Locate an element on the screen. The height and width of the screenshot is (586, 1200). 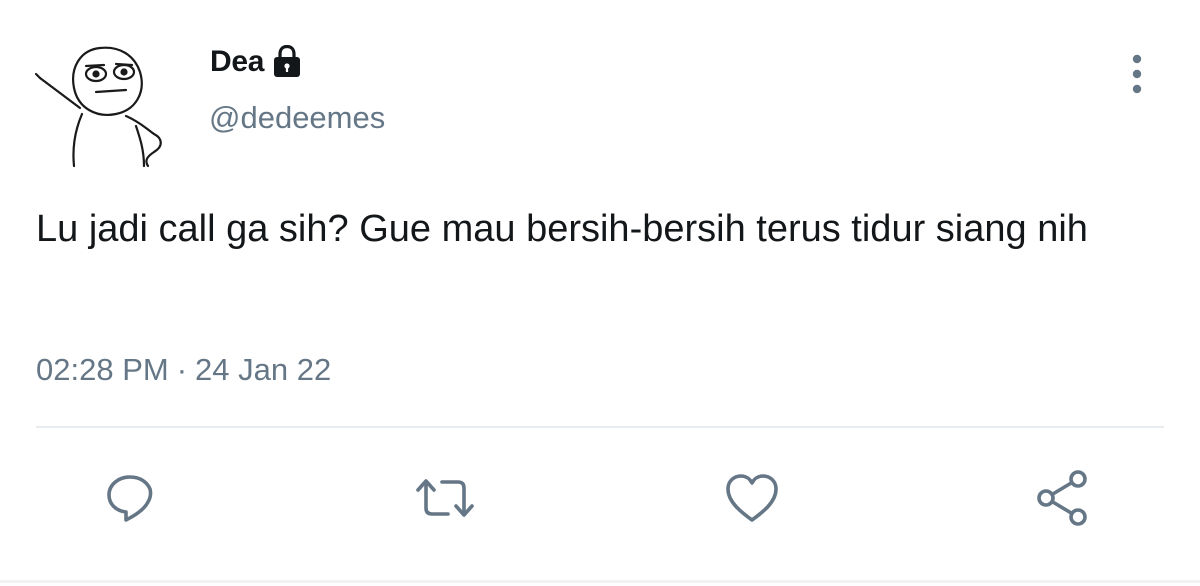
more-vertical-icon is located at coordinates (1137, 74).